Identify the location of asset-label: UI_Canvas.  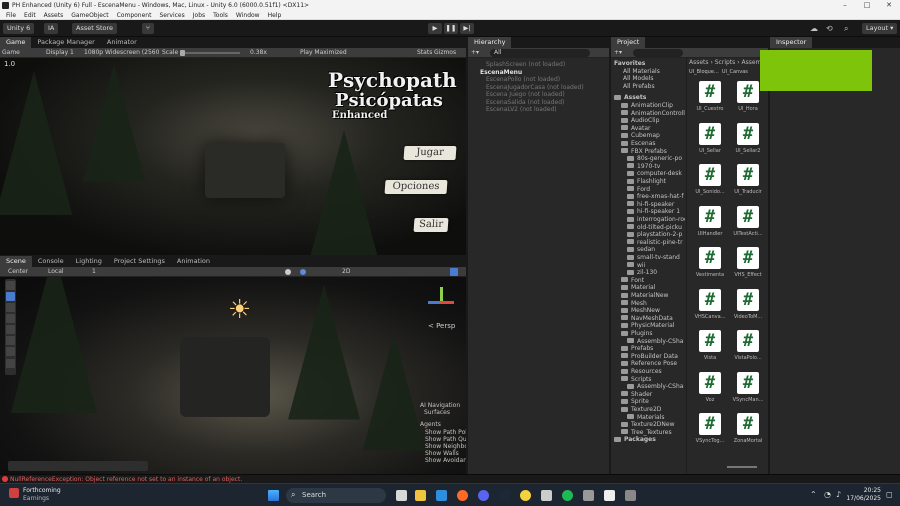
(735, 72).